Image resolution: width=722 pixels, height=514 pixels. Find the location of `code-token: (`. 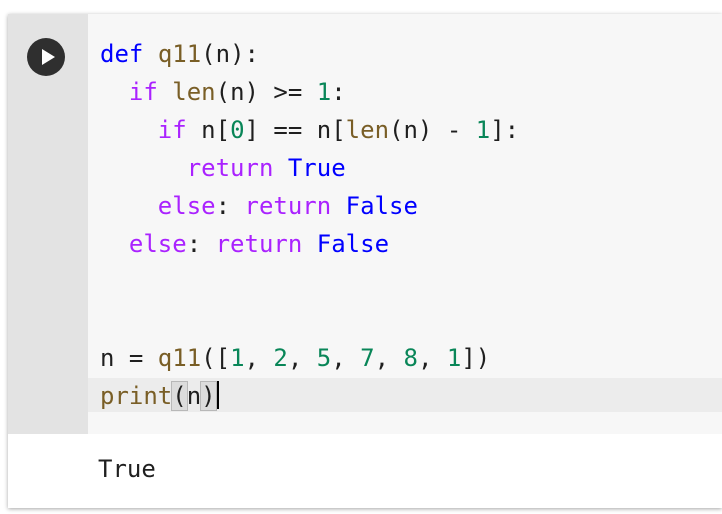

code-token: ( is located at coordinates (179, 396).